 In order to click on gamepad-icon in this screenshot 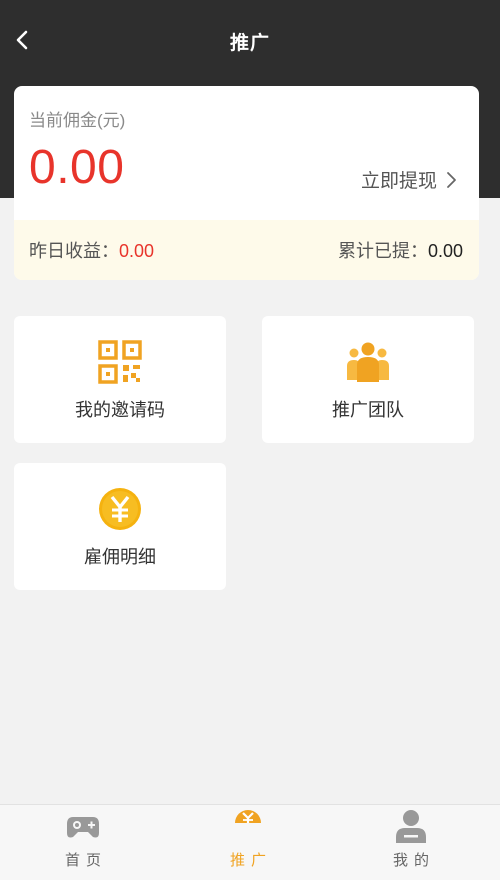, I will do `click(83, 827)`.